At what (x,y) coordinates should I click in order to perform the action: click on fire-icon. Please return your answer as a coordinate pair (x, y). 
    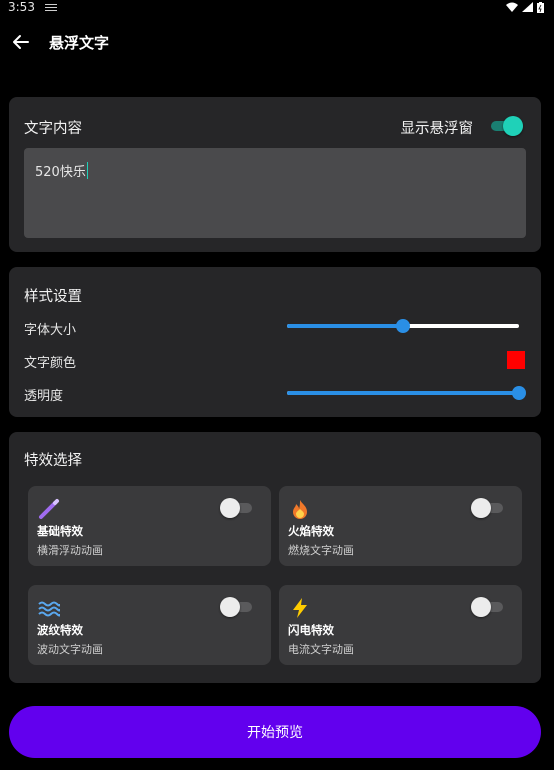
    Looking at the image, I should click on (300, 509).